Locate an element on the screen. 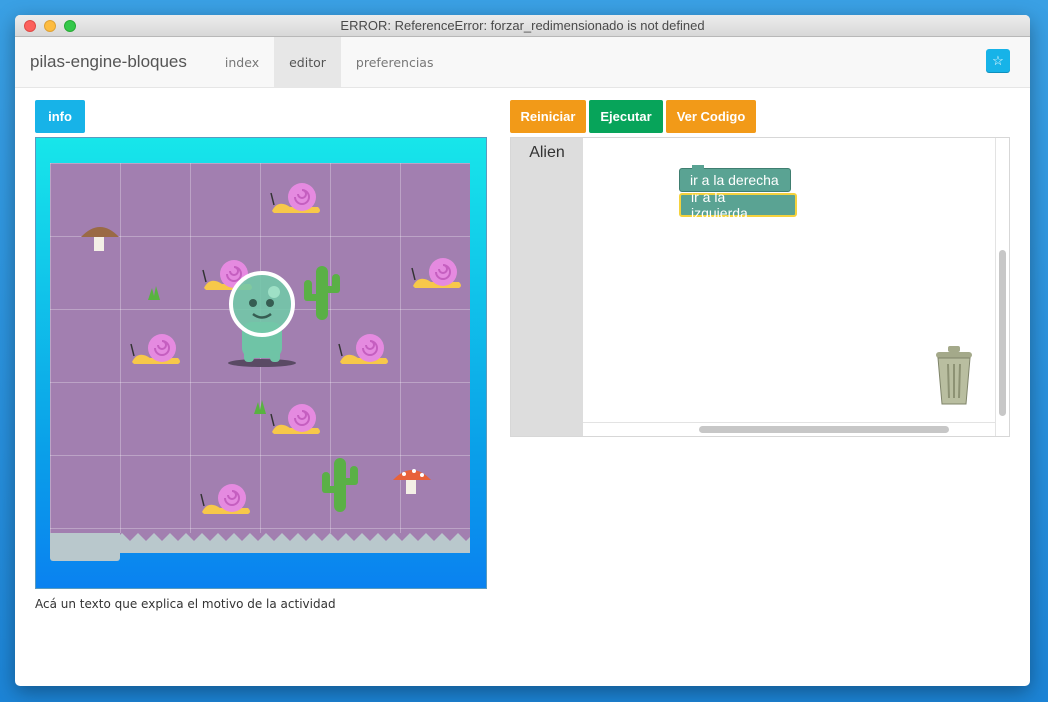 Image resolution: width=1048 pixels, height=702 pixels. nav-tab-index: index is located at coordinates (242, 62).